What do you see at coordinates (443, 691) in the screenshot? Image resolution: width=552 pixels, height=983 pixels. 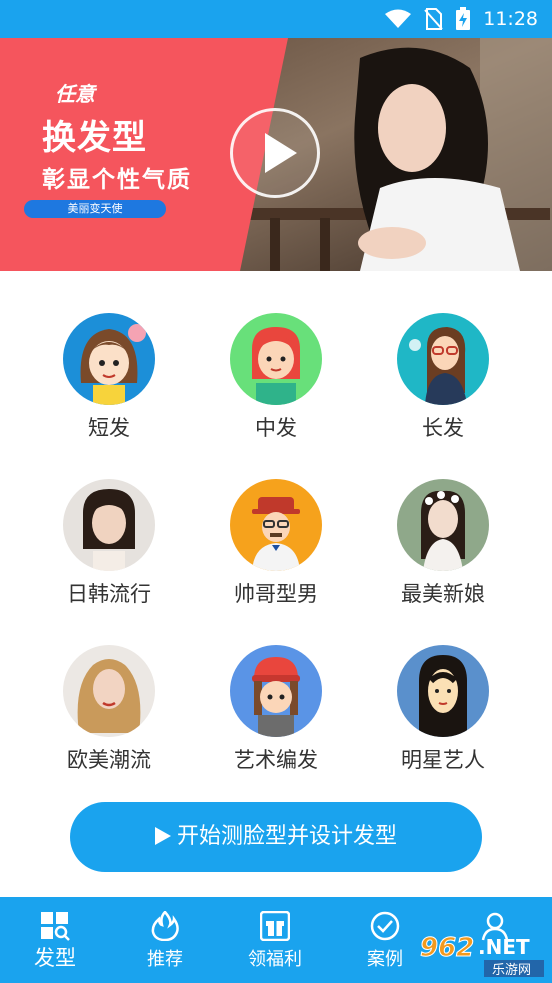 I see `cartoon-celebrity-woman-avatar` at bounding box center [443, 691].